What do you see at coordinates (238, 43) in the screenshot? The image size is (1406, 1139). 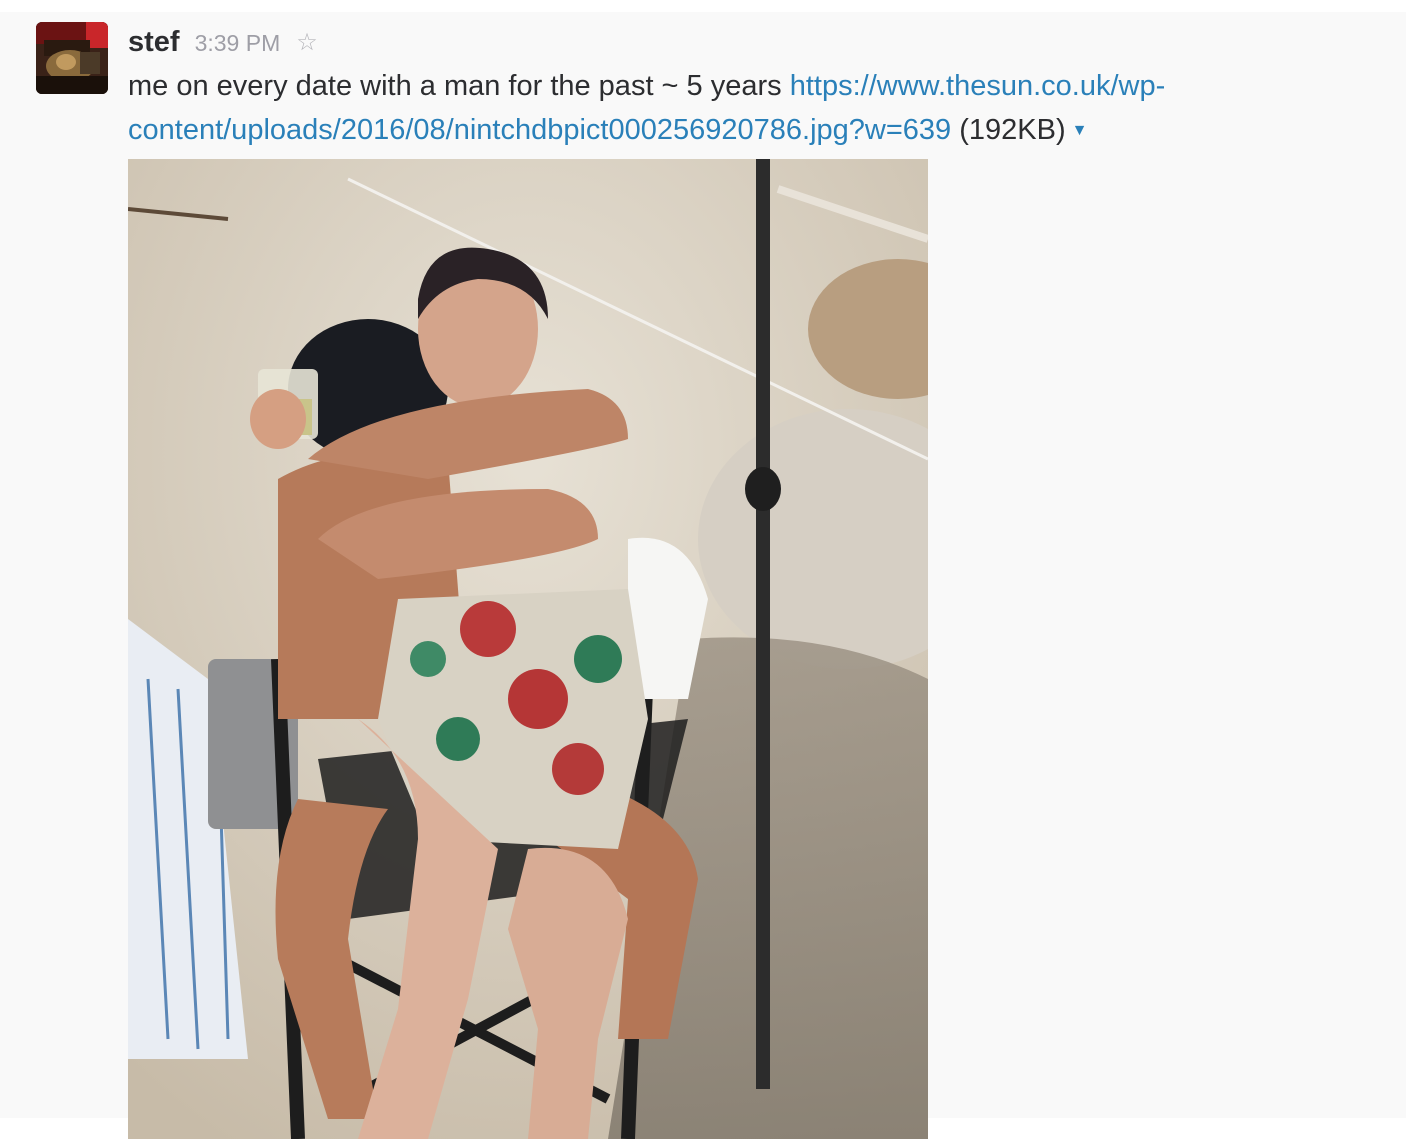 I see `message-timestamp: 3:39 PM` at bounding box center [238, 43].